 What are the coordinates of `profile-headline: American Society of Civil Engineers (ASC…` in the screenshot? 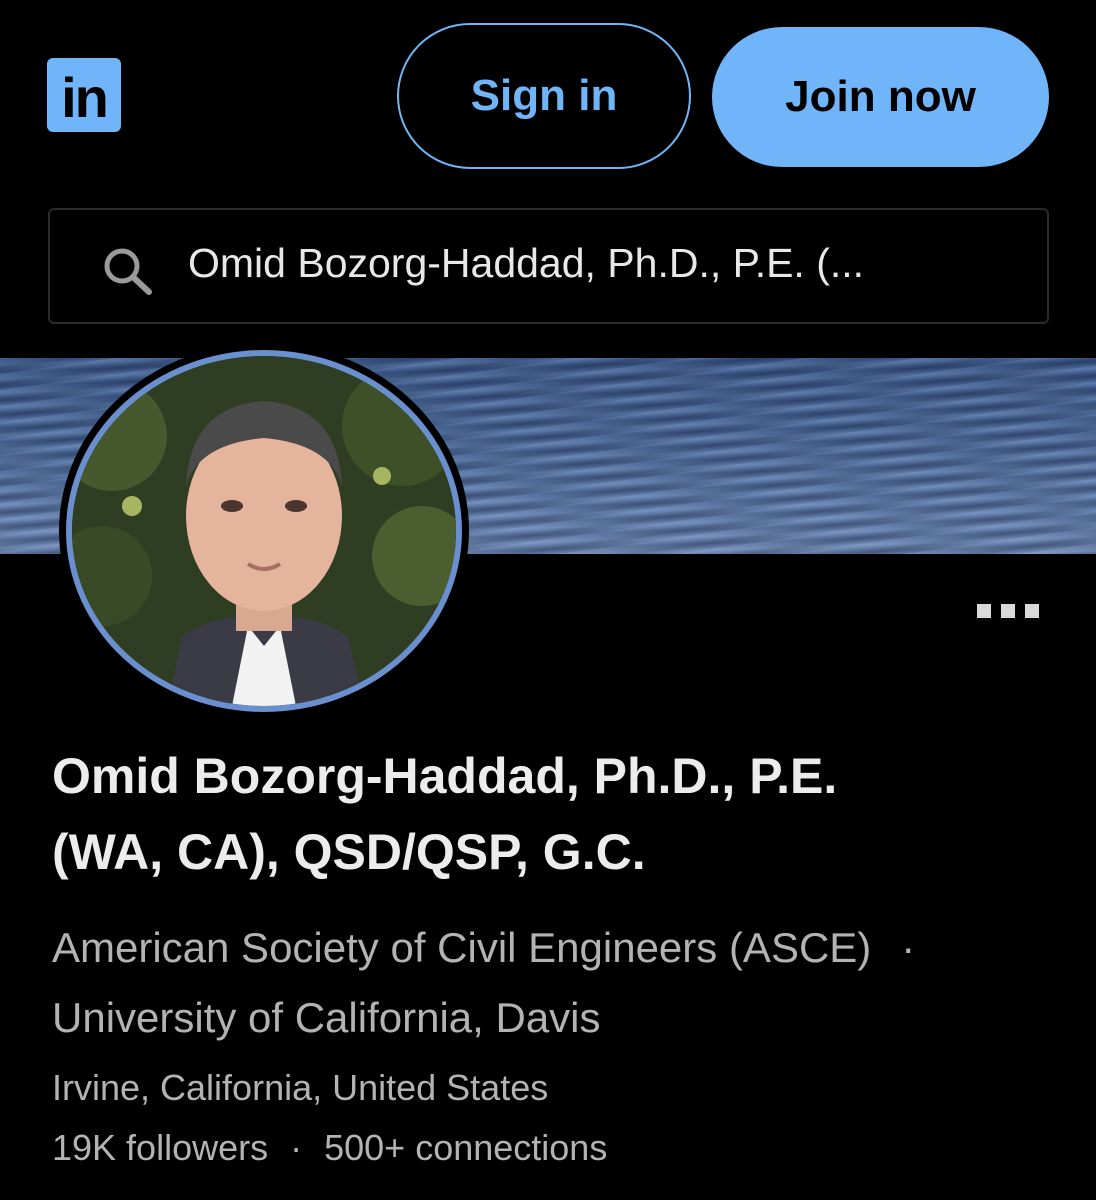 It's located at (552, 983).